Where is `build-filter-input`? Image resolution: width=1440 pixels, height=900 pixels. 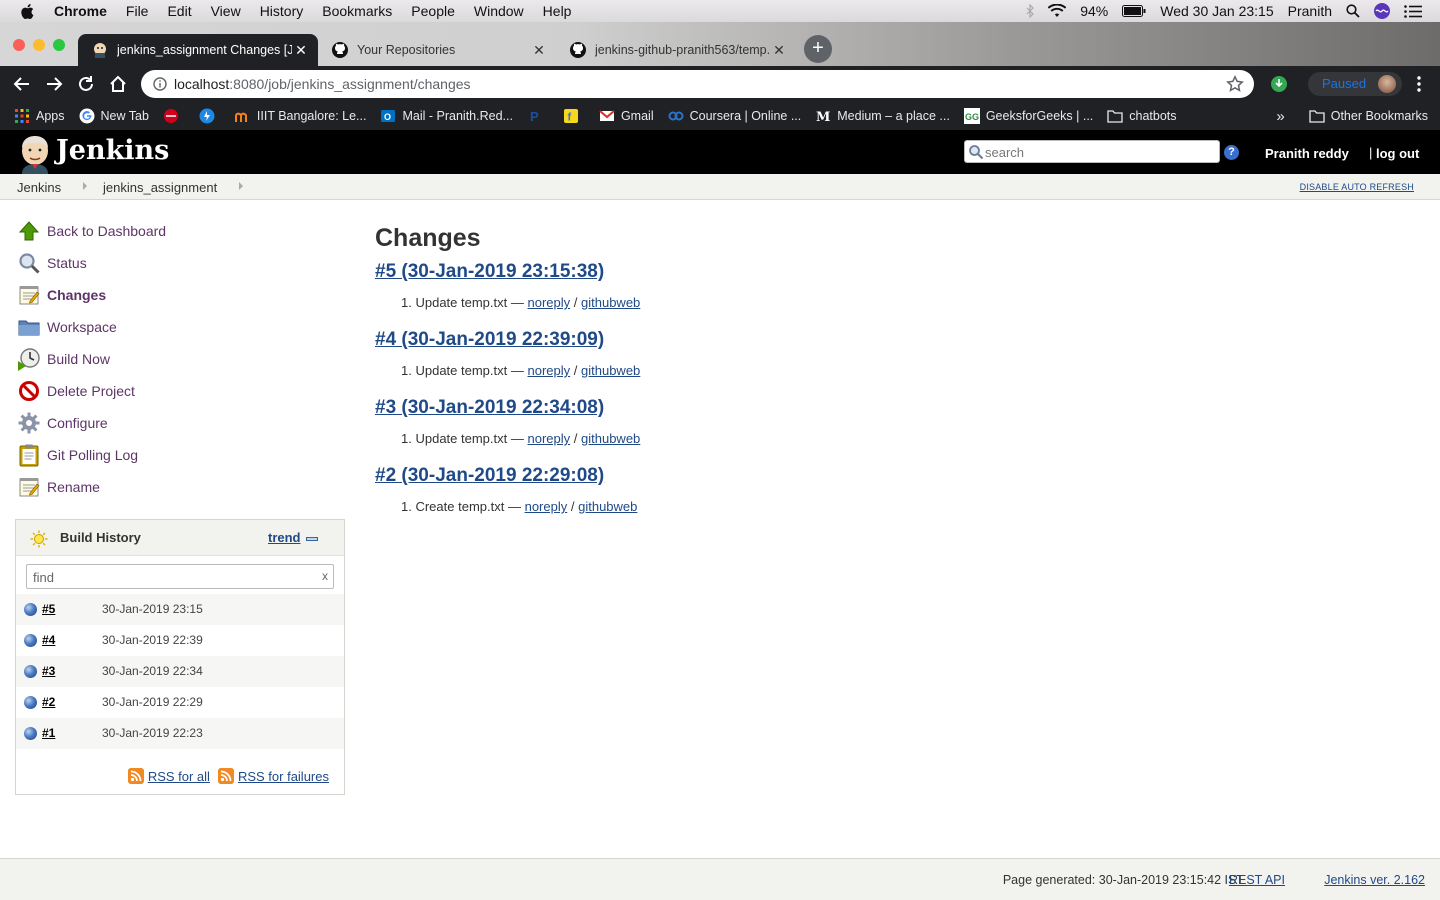 build-filter-input is located at coordinates (173, 577).